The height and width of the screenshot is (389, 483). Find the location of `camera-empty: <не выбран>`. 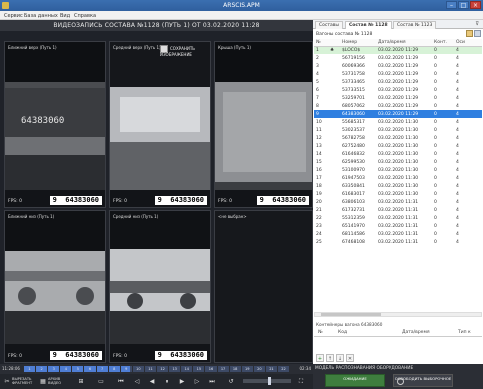

camera-empty: <не выбран> is located at coordinates (263, 286).